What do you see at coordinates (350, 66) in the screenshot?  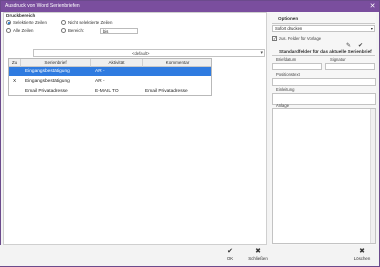 I see `signatur-field` at bounding box center [350, 66].